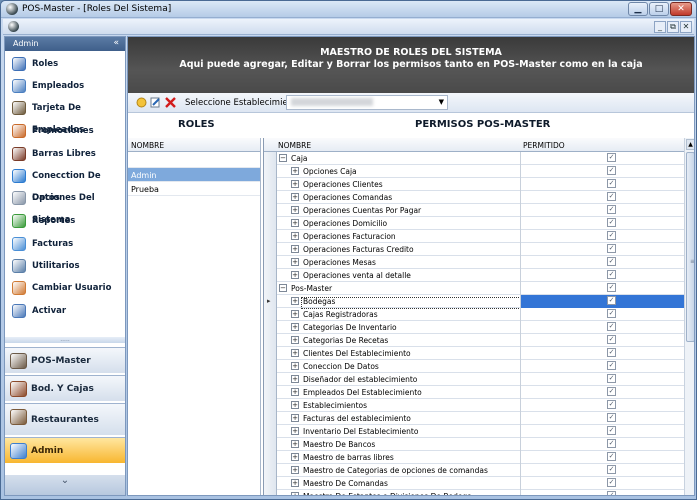 The height and width of the screenshot is (500, 697). I want to click on group-pos-master: POS-Master, so click(65, 360).